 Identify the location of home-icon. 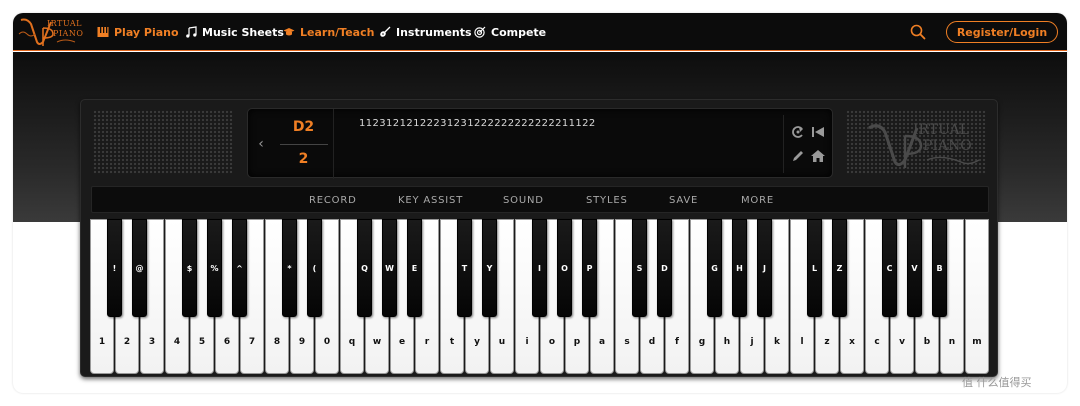
(818, 156).